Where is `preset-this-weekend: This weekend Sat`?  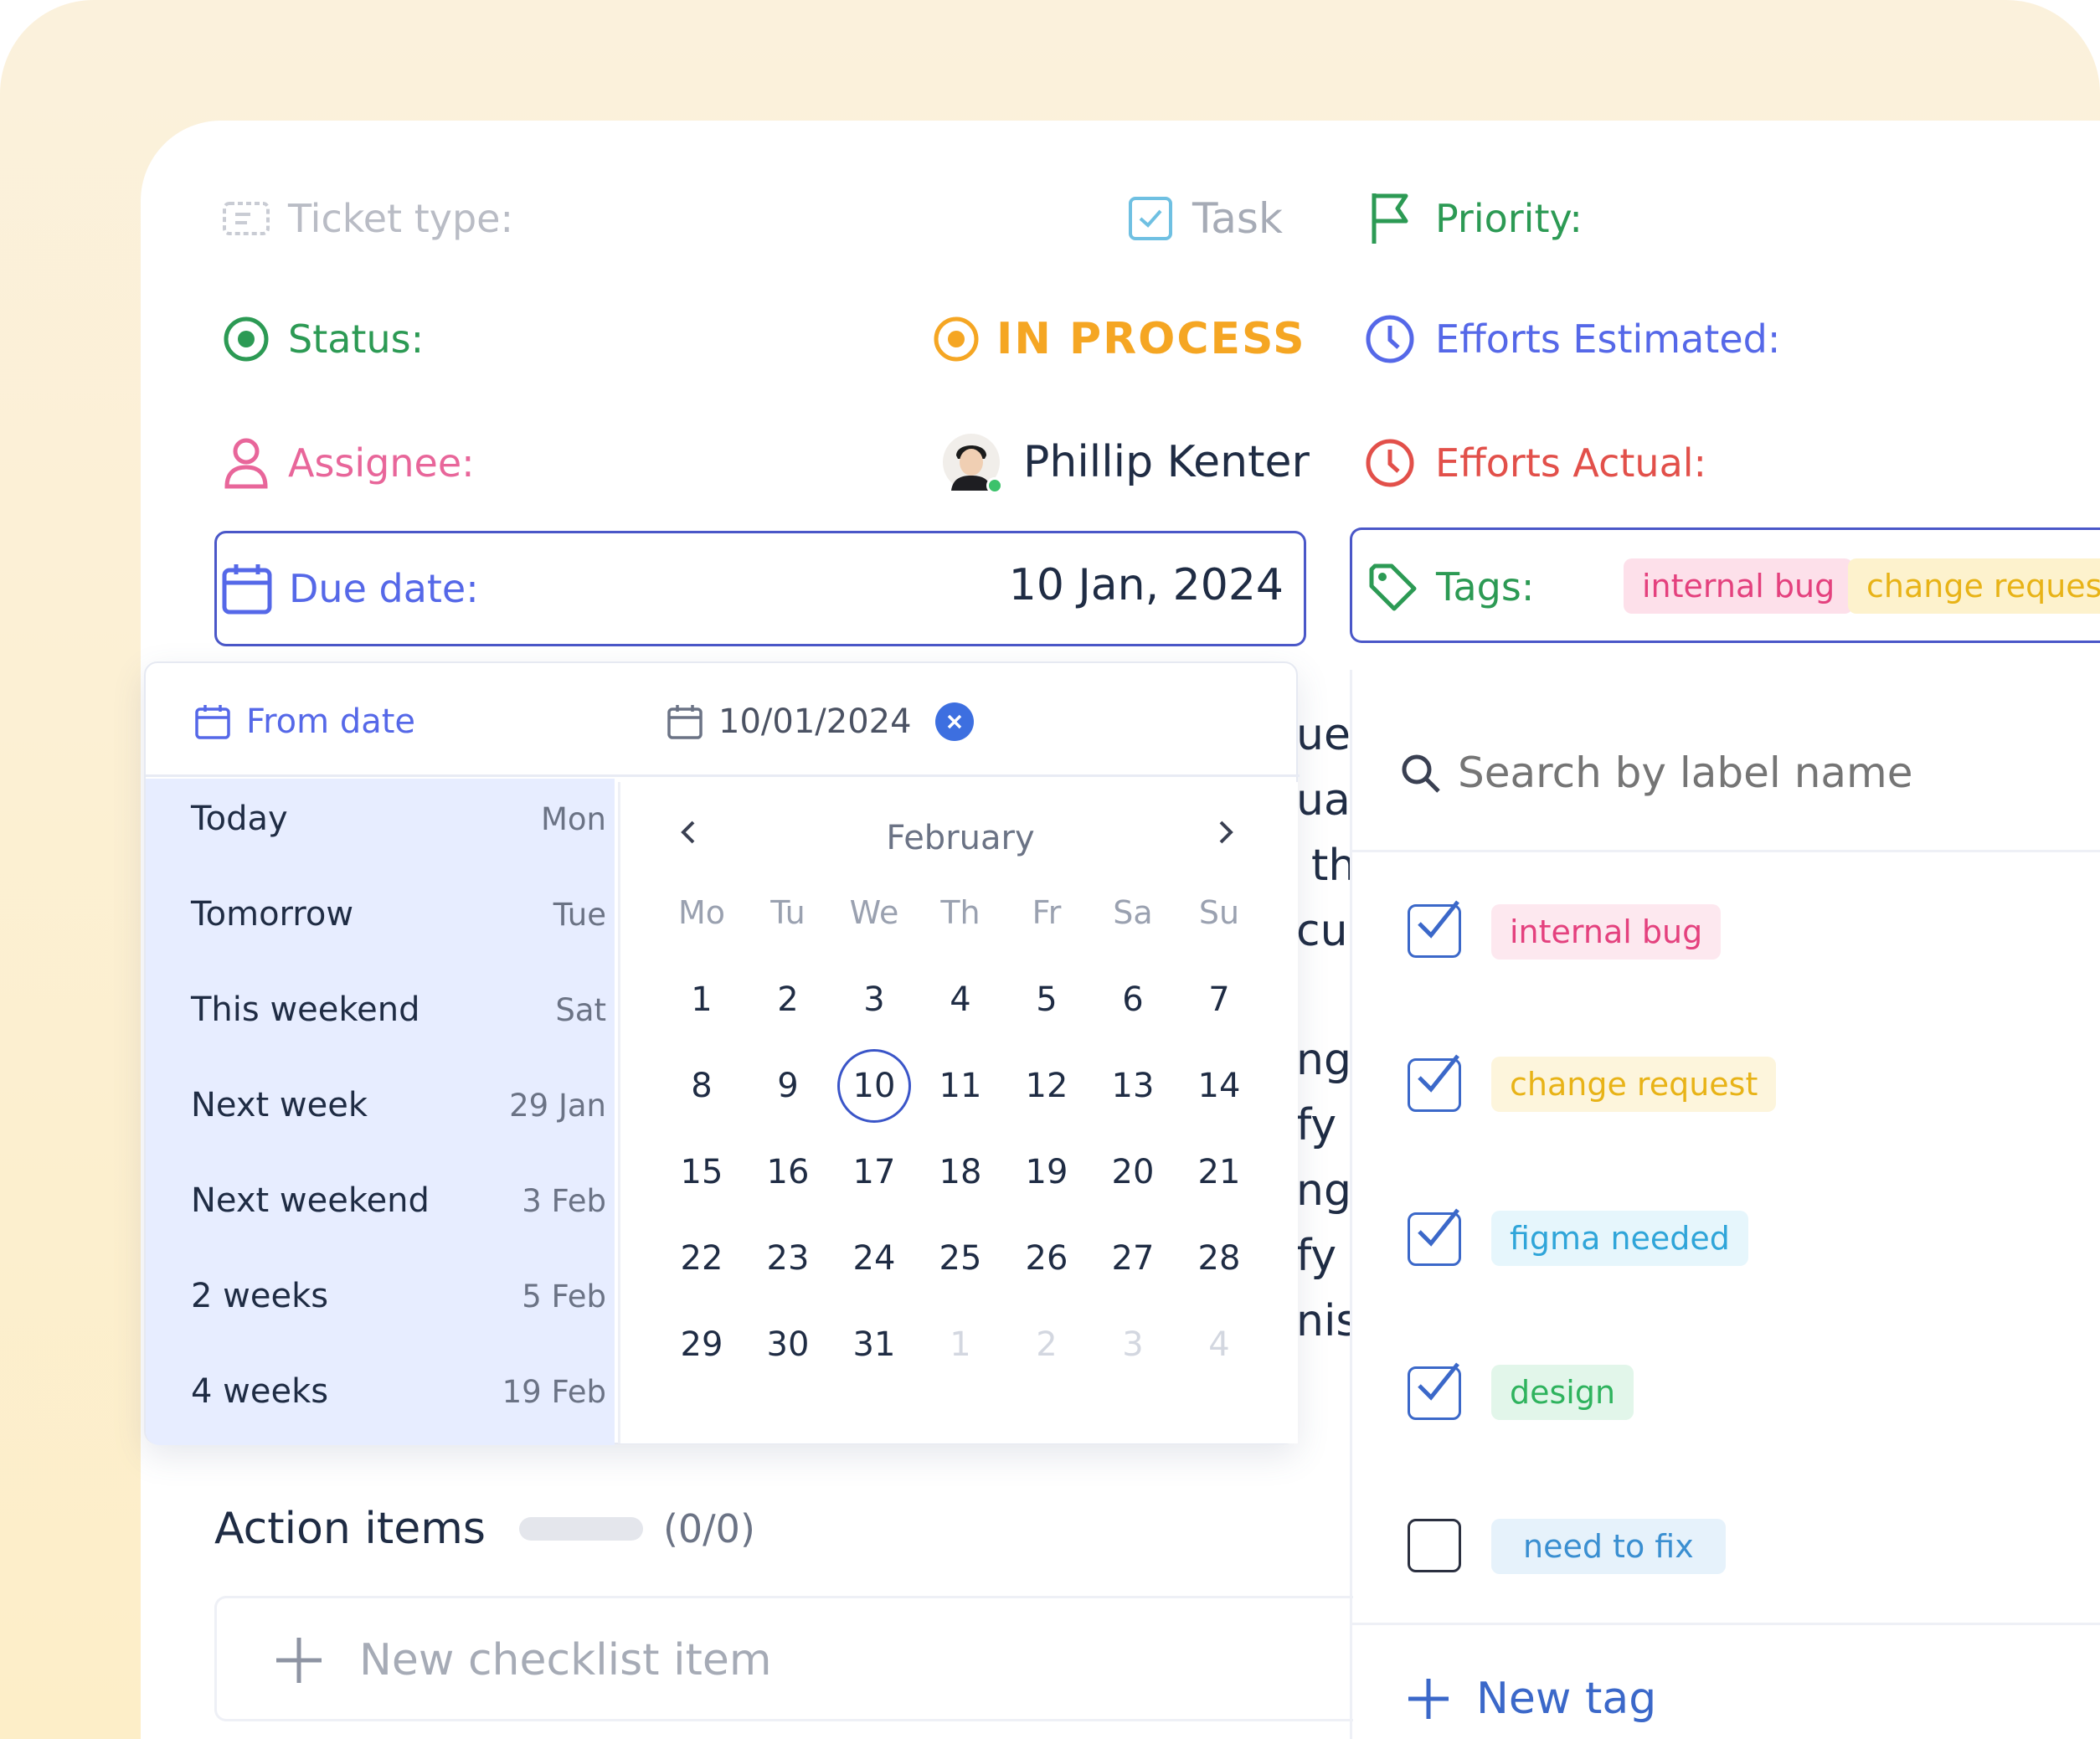
preset-this-weekend: This weekend Sat is located at coordinates (399, 1010).